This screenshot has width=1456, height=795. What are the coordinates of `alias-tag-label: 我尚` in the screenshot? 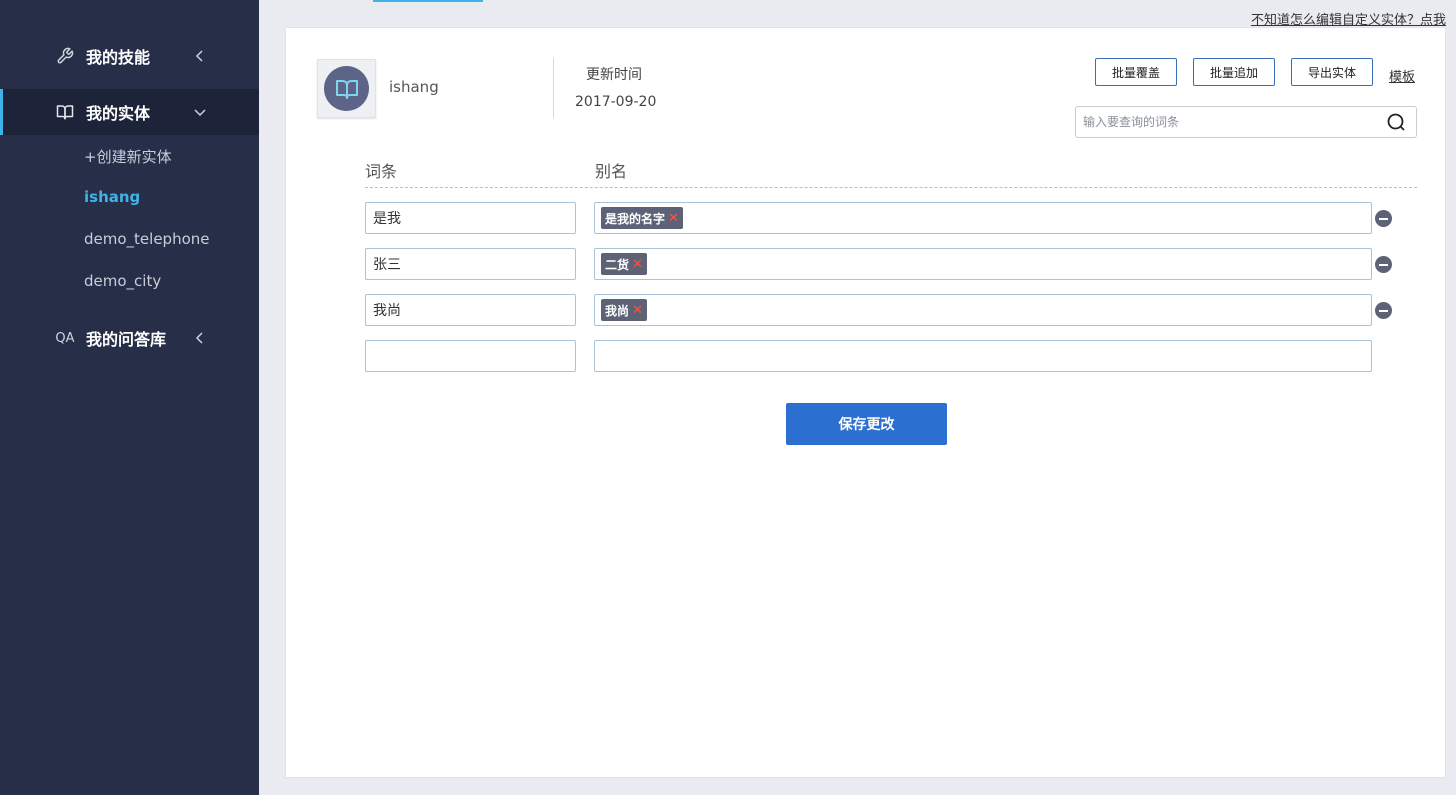 It's located at (617, 310).